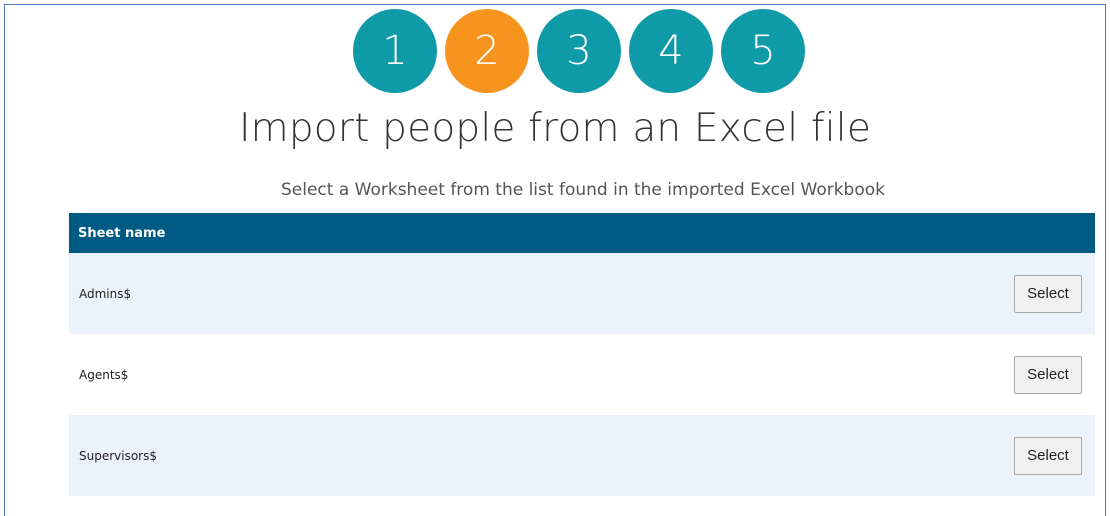 This screenshot has height=516, width=1110. Describe the element at coordinates (582, 374) in the screenshot. I see `table-row: Agents$ Select` at that location.